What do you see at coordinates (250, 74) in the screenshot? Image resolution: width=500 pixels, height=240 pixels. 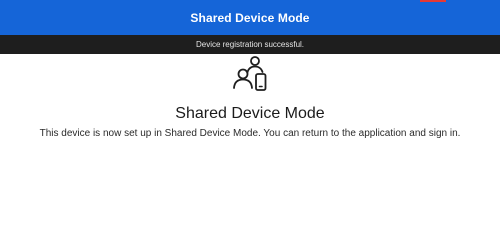 I see `shared-device-users-icon` at bounding box center [250, 74].